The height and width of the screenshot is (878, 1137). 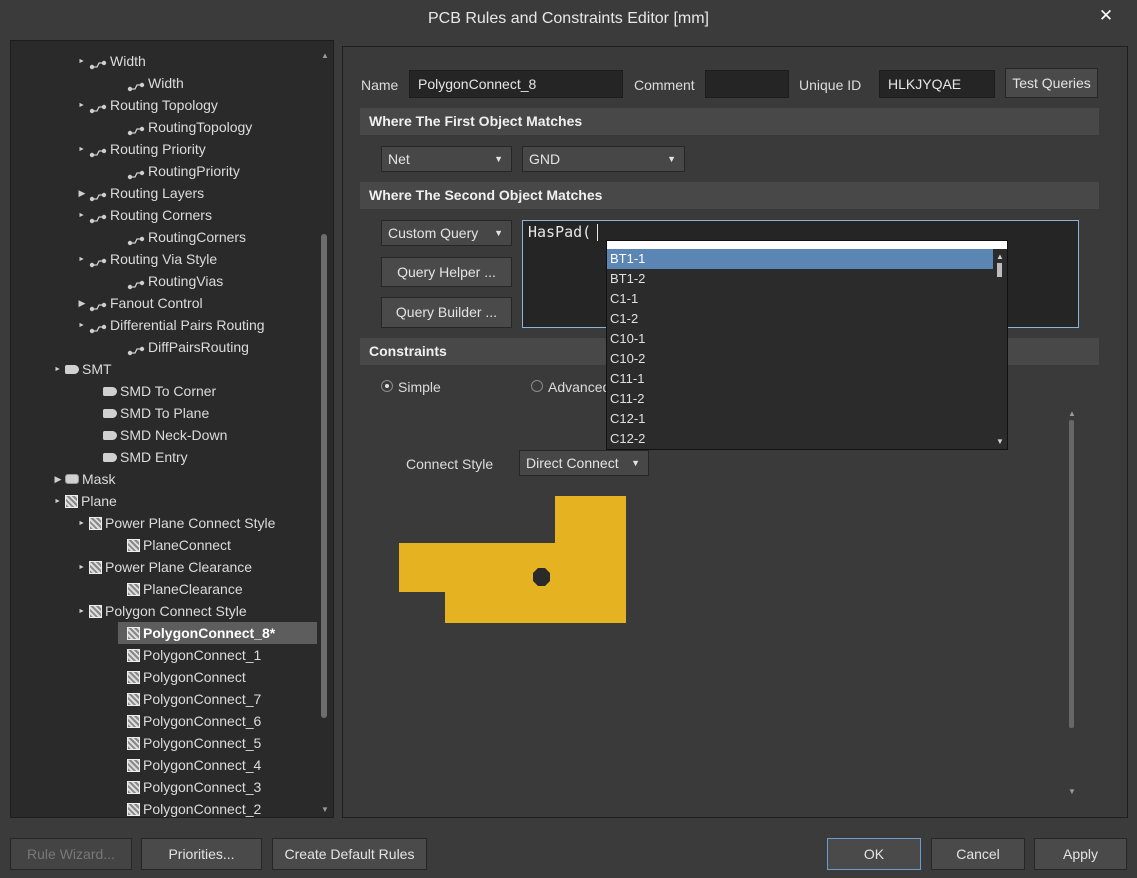 What do you see at coordinates (579, 387) in the screenshot?
I see `advanced-label: Advanced` at bounding box center [579, 387].